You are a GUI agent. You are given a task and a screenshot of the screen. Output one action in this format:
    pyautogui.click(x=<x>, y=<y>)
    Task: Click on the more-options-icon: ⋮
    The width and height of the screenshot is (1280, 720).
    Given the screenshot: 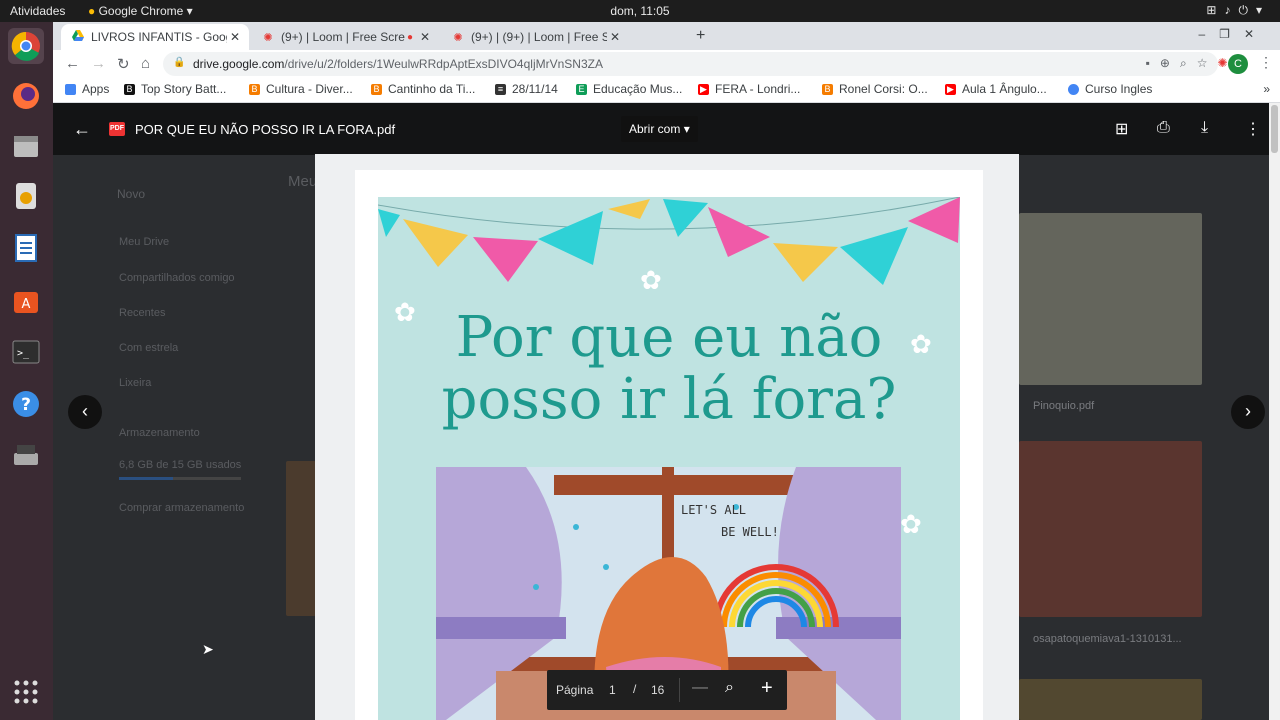 What is the action you would take?
    pyautogui.click(x=1253, y=129)
    